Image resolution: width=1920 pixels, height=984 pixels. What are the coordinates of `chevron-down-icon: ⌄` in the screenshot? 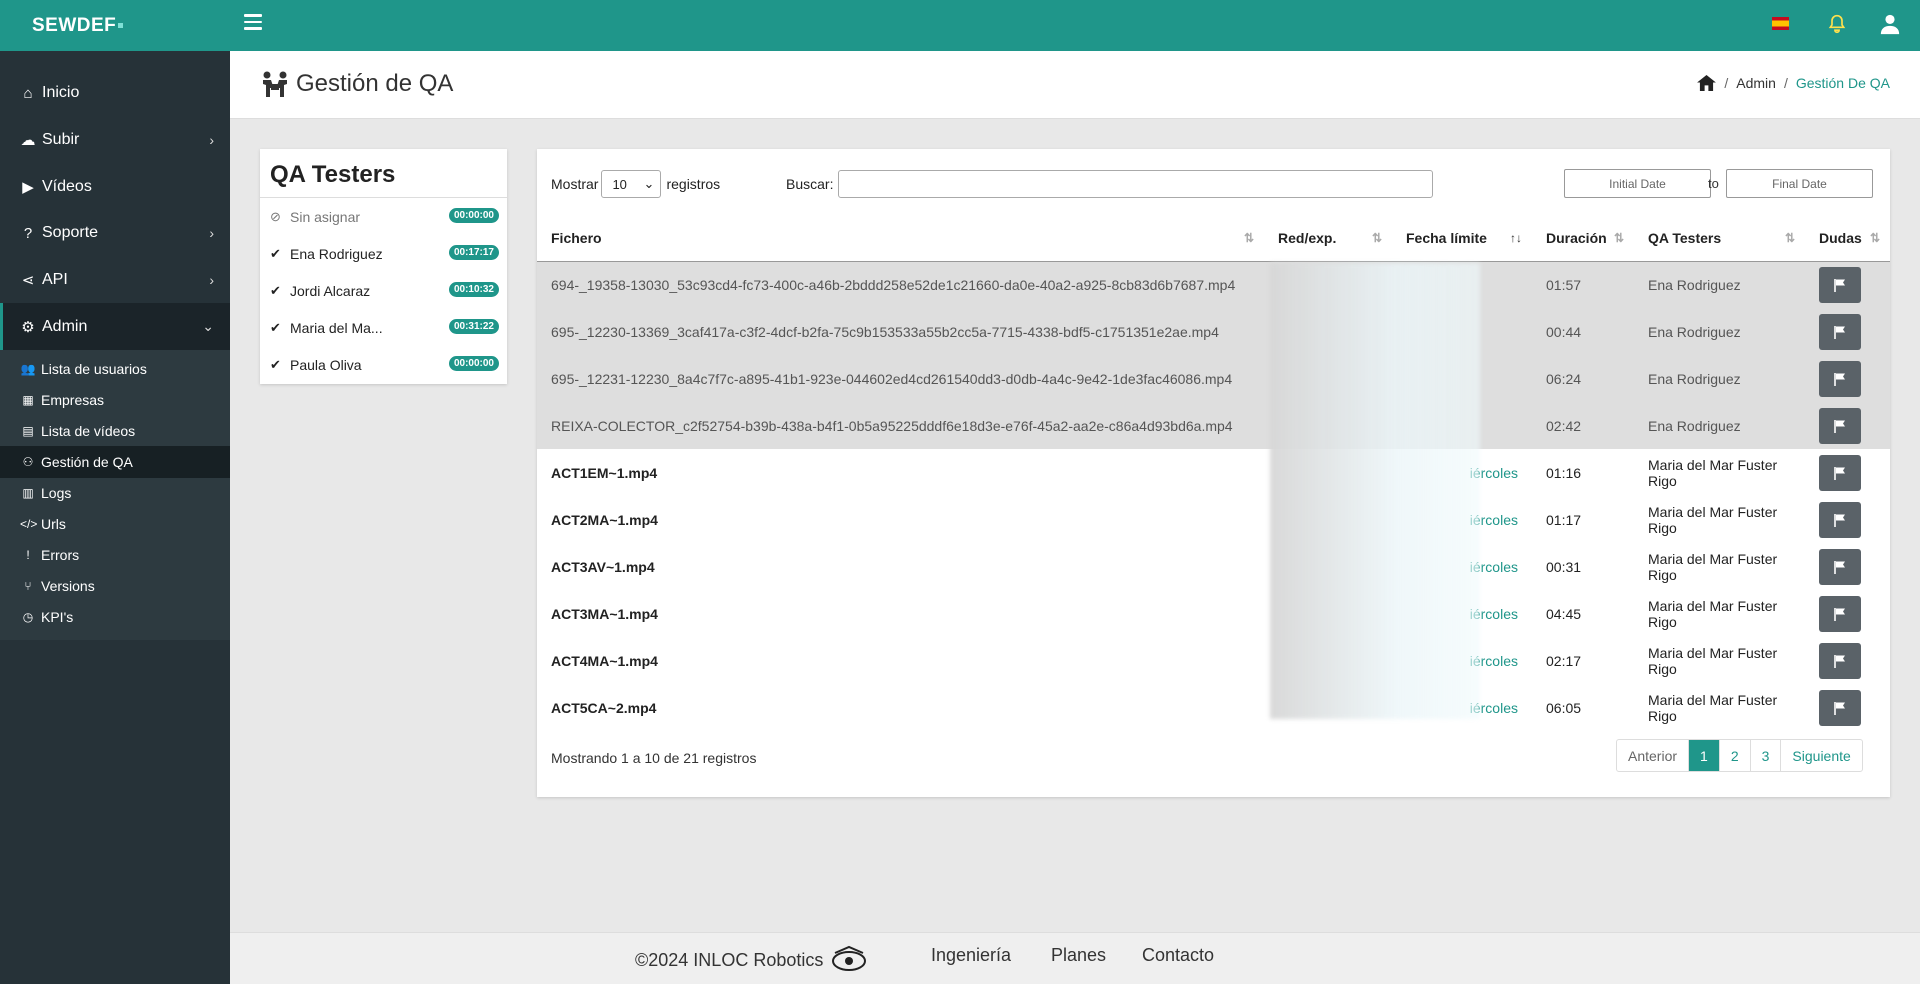 It's located at (208, 326).